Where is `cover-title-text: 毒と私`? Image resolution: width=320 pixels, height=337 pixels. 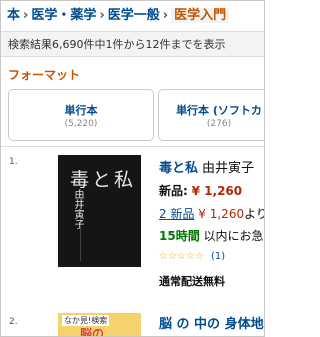
cover-title-text: 毒と私 is located at coordinates (103, 180).